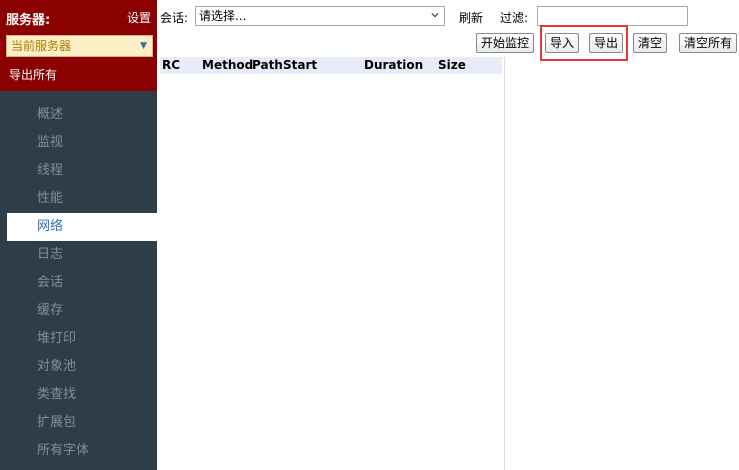 This screenshot has width=739, height=470. Describe the element at coordinates (82, 227) in the screenshot. I see `nav-item-network: 网络` at that location.